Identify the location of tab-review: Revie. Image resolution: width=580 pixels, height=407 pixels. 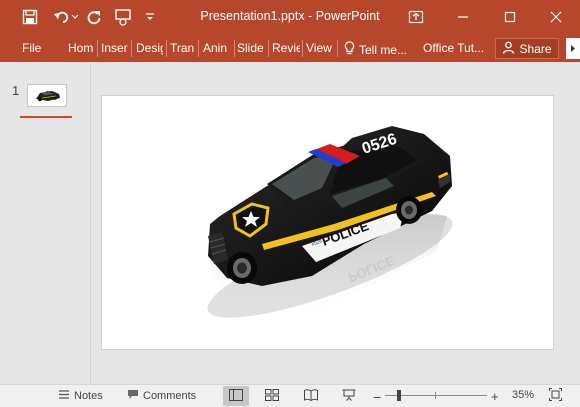
(286, 48).